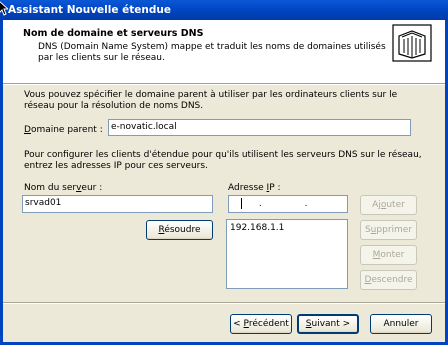 Image resolution: width=448 pixels, height=345 pixels. Describe the element at coordinates (4, 8) in the screenshot. I see `mouse-cursor-icon` at that location.